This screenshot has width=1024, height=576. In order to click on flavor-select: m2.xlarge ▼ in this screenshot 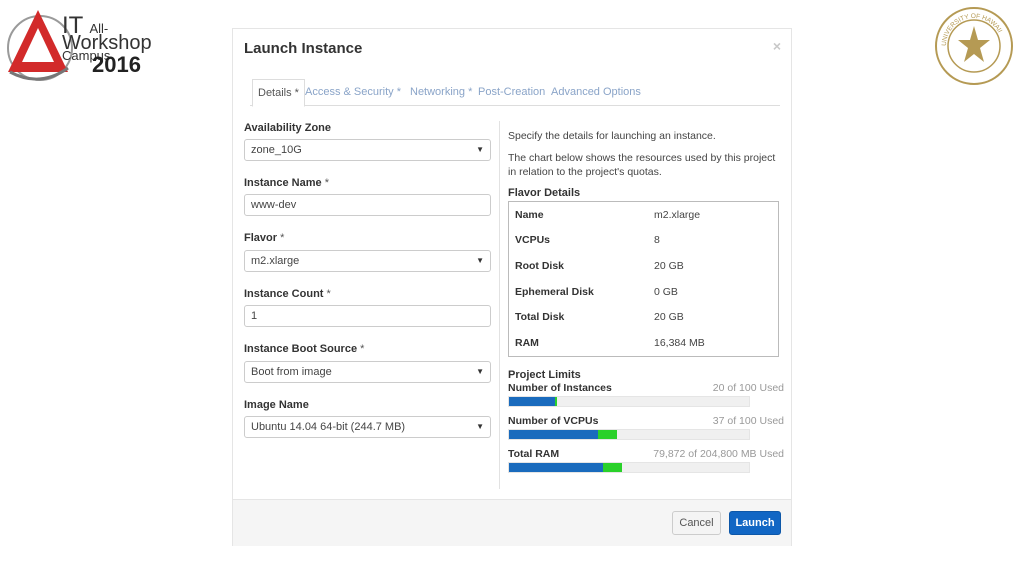, I will do `click(367, 261)`.